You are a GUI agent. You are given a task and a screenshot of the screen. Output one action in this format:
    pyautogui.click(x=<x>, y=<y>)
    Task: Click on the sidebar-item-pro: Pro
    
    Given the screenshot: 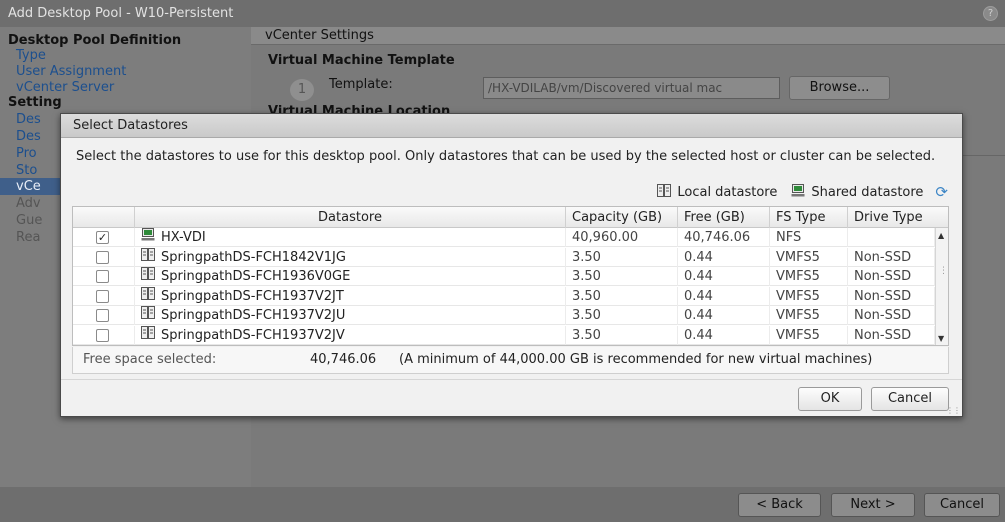 What is the action you would take?
    pyautogui.click(x=26, y=153)
    